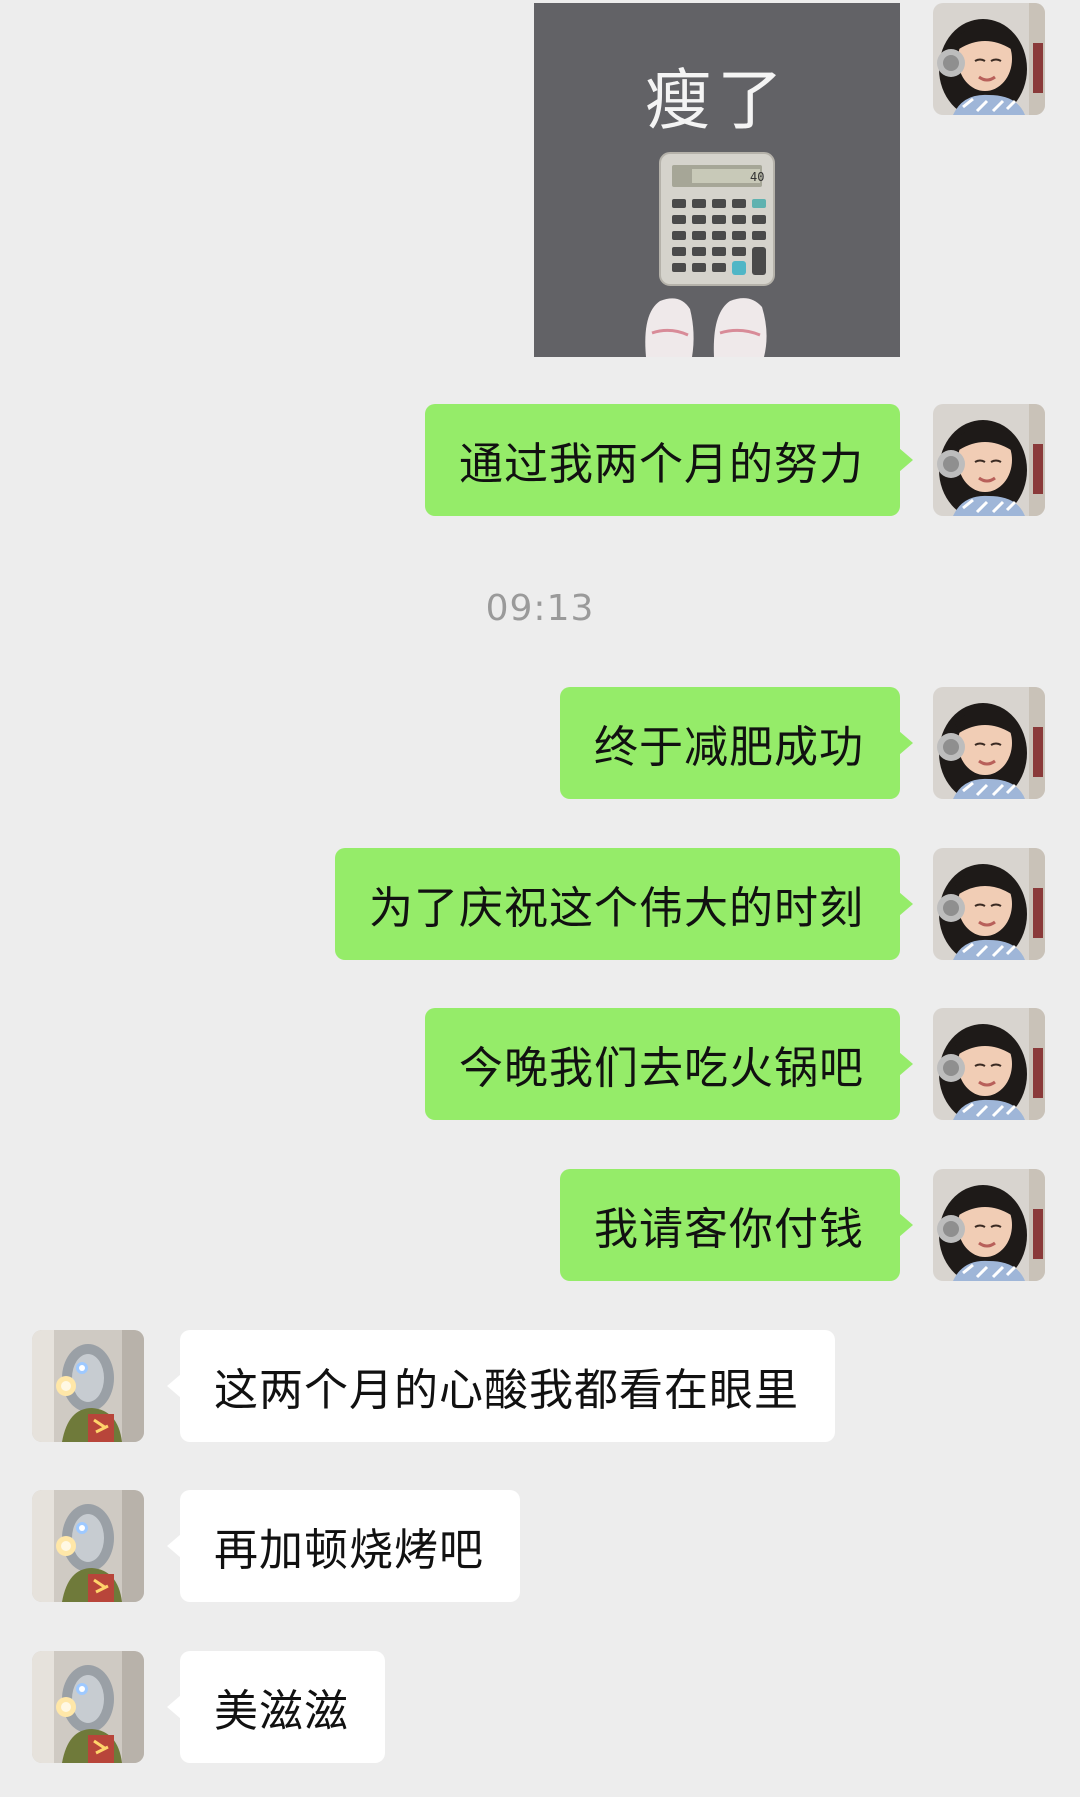  What do you see at coordinates (624, 904) in the screenshot?
I see `outgoing-message-bubble: 为了庆祝这个伟大的时刻` at bounding box center [624, 904].